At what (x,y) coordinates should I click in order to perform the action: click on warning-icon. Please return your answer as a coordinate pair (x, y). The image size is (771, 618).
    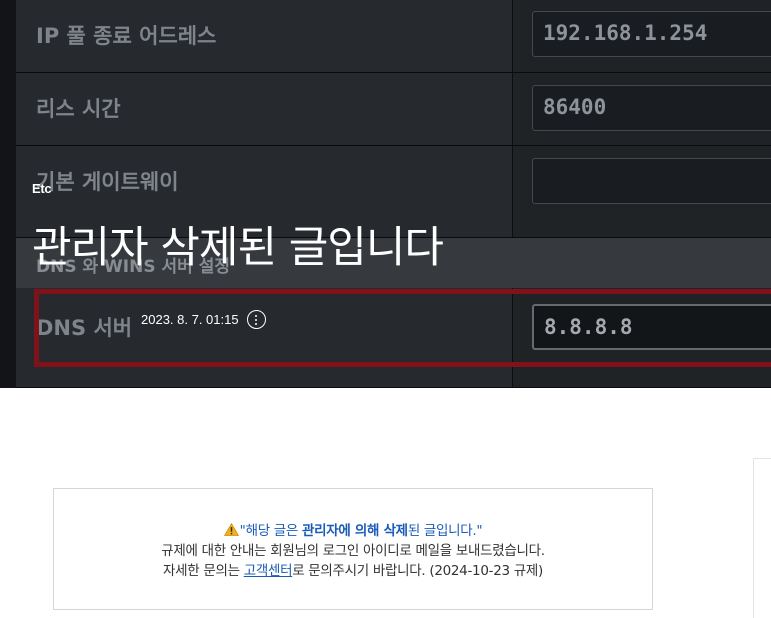
    Looking at the image, I should click on (231, 529).